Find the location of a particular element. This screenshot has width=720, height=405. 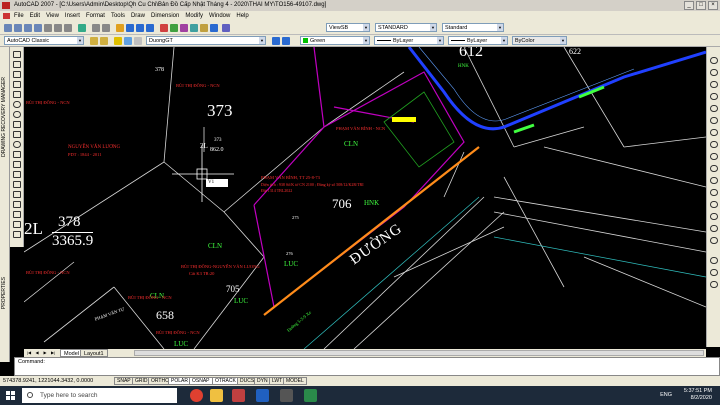

break-icon is located at coordinates (714, 192).